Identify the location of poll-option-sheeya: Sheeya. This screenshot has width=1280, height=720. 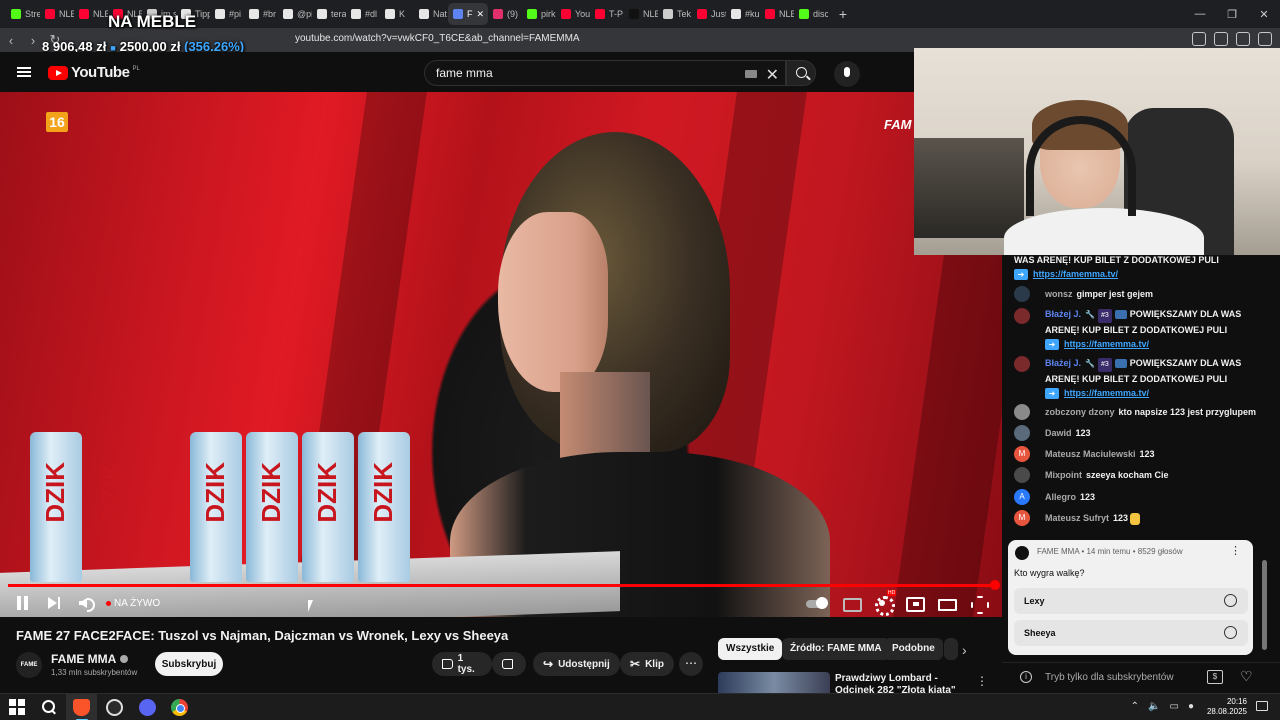
(1131, 633).